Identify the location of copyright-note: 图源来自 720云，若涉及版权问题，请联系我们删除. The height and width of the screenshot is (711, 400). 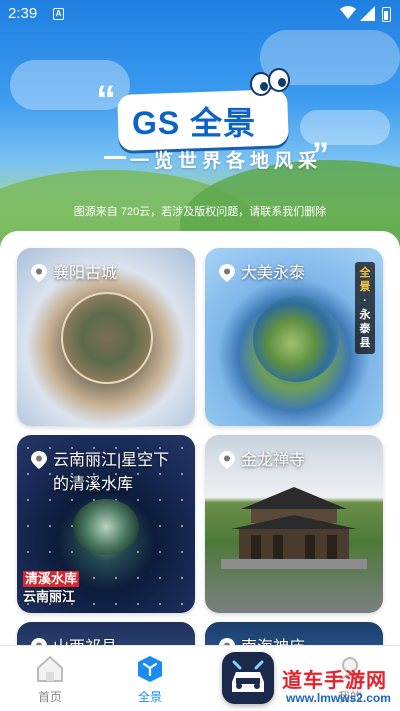
(200, 212).